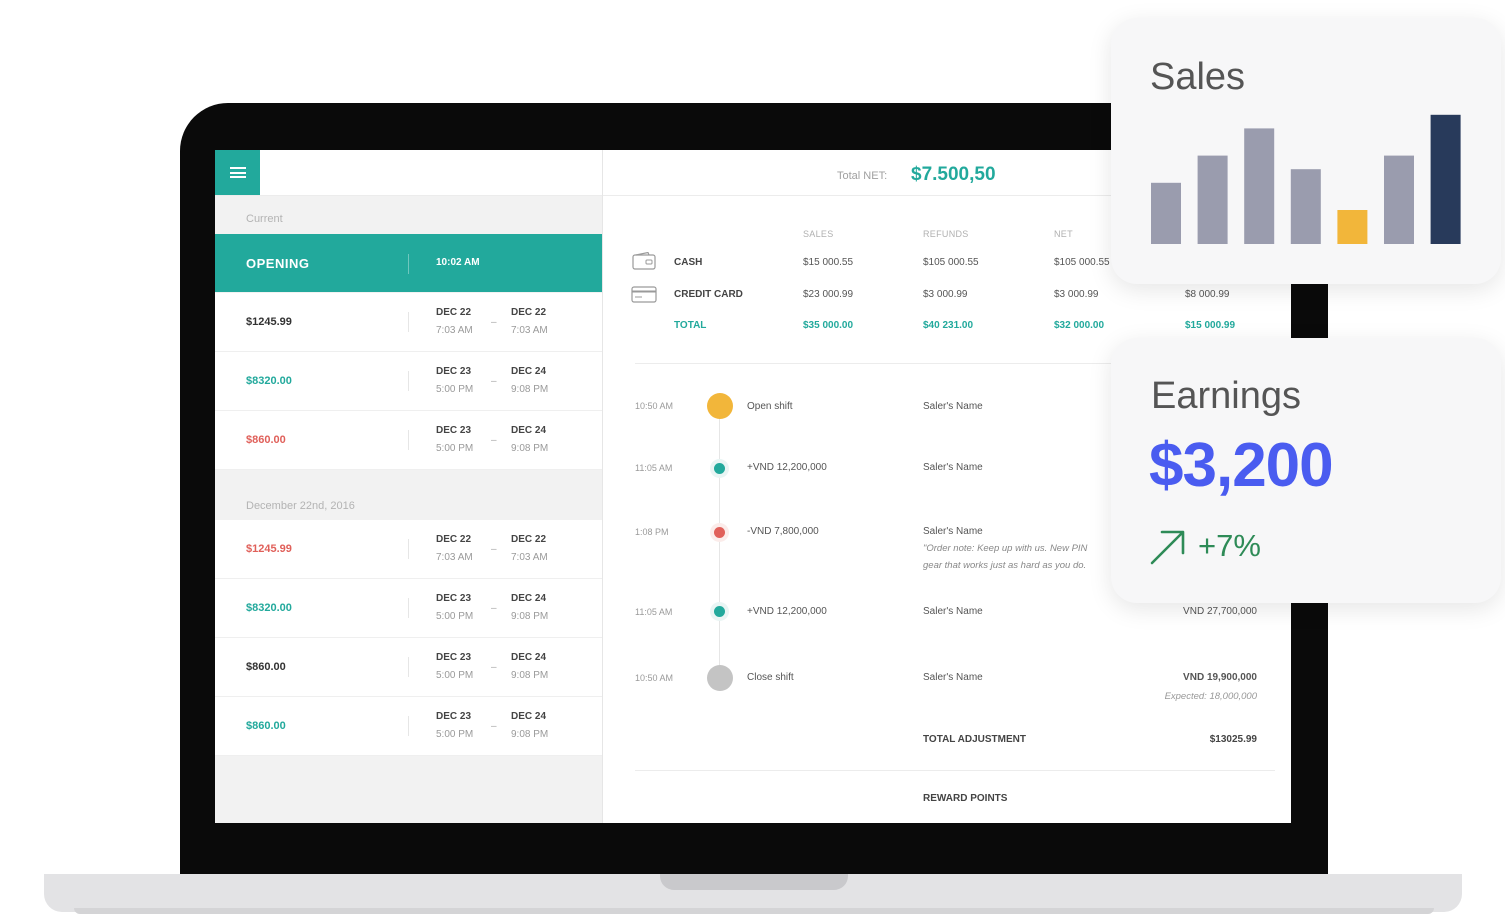 This screenshot has width=1505, height=922. I want to click on hamburger-icon, so click(237, 172).